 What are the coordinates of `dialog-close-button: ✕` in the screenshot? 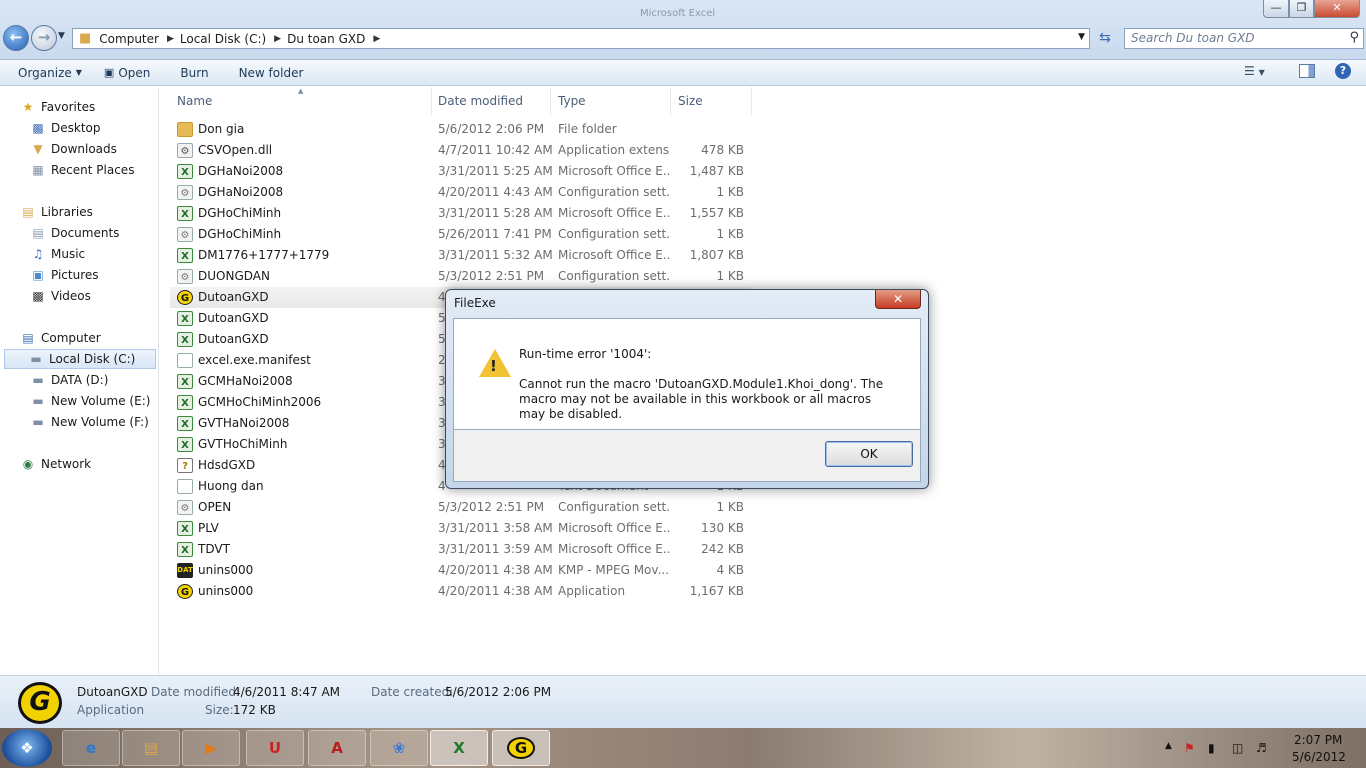 It's located at (898, 299).